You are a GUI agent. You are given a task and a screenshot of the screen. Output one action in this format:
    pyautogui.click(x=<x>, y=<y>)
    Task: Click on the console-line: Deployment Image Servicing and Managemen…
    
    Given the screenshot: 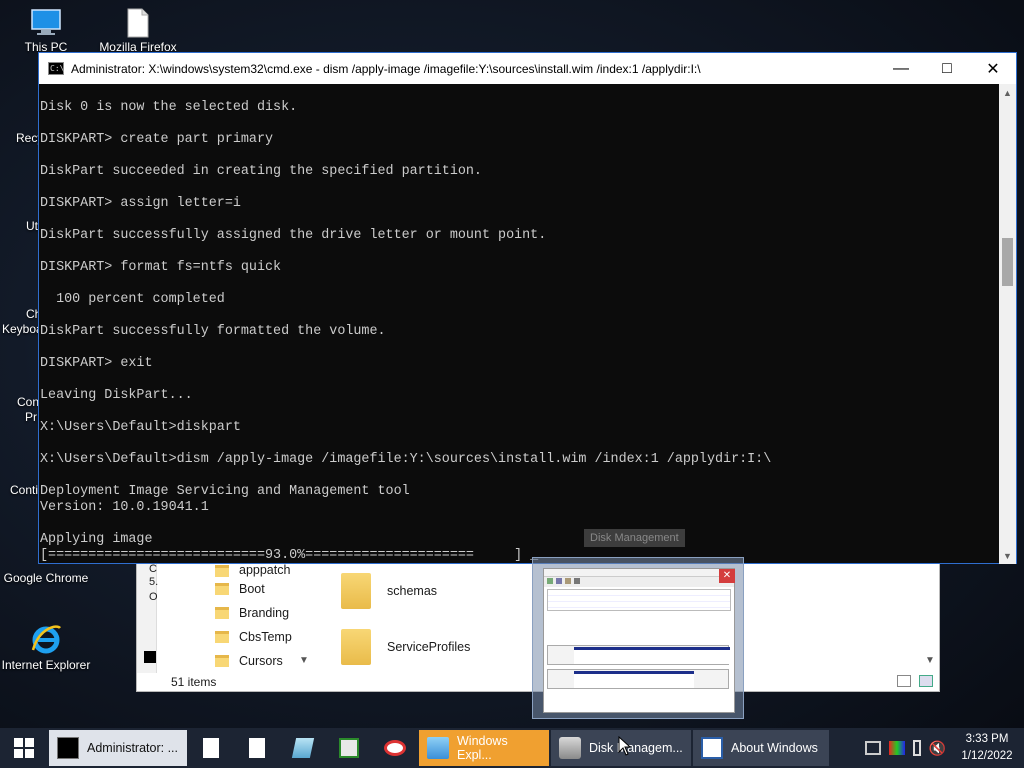 What is the action you would take?
    pyautogui.click(x=225, y=491)
    